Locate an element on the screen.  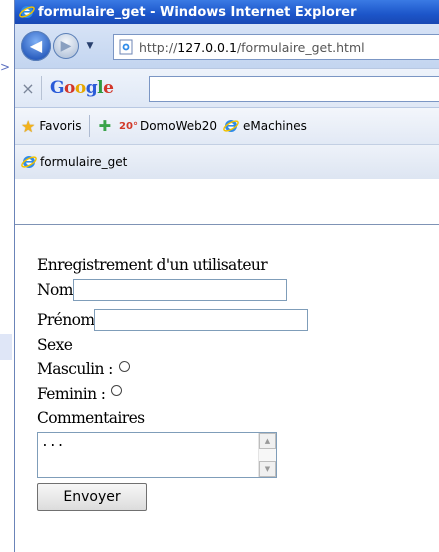
tab-formulaire-get: formulaire_get is located at coordinates (71, 162).